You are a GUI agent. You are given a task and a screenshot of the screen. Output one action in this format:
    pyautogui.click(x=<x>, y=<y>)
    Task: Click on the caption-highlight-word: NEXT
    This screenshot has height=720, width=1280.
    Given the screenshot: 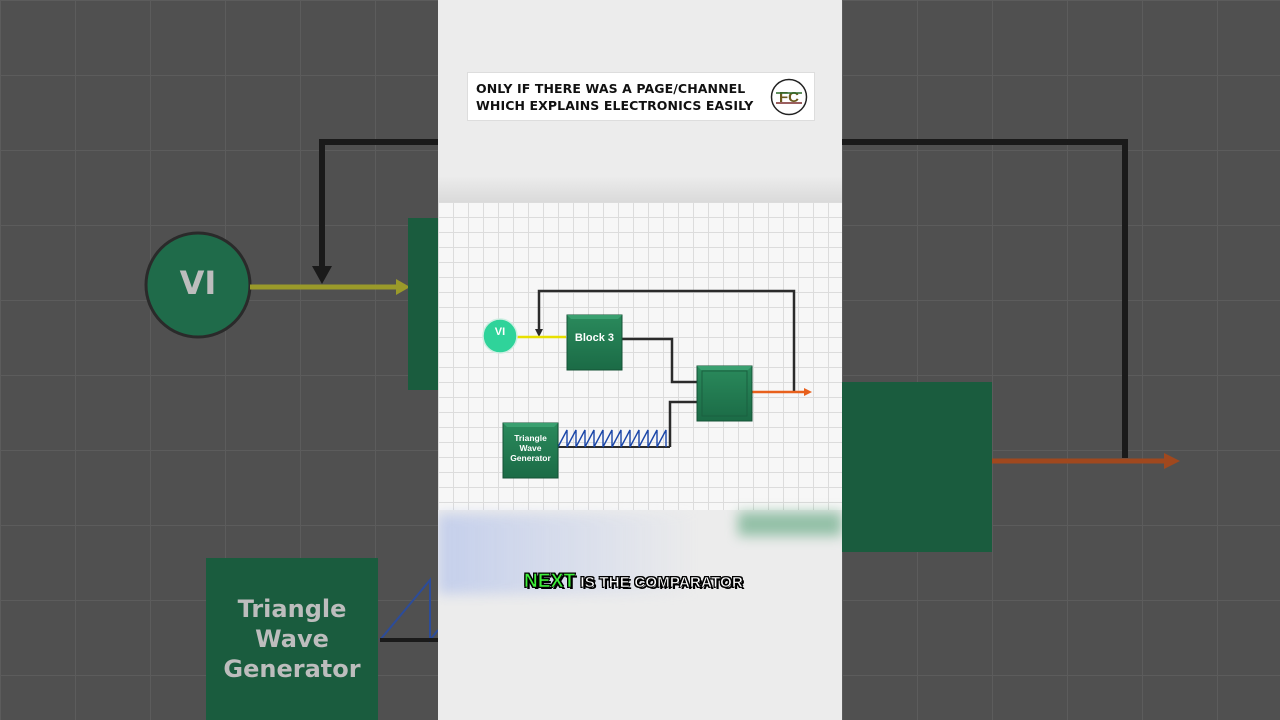 What is the action you would take?
    pyautogui.click(x=550, y=582)
    